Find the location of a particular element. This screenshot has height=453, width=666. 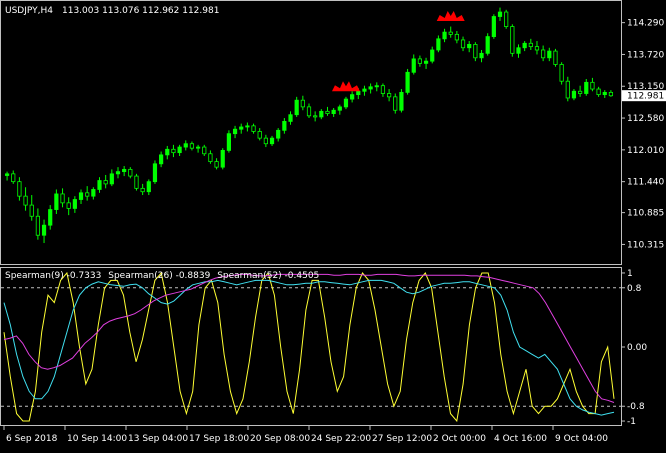

symbol-timeframe: USDJPY,H4 is located at coordinates (29, 11).